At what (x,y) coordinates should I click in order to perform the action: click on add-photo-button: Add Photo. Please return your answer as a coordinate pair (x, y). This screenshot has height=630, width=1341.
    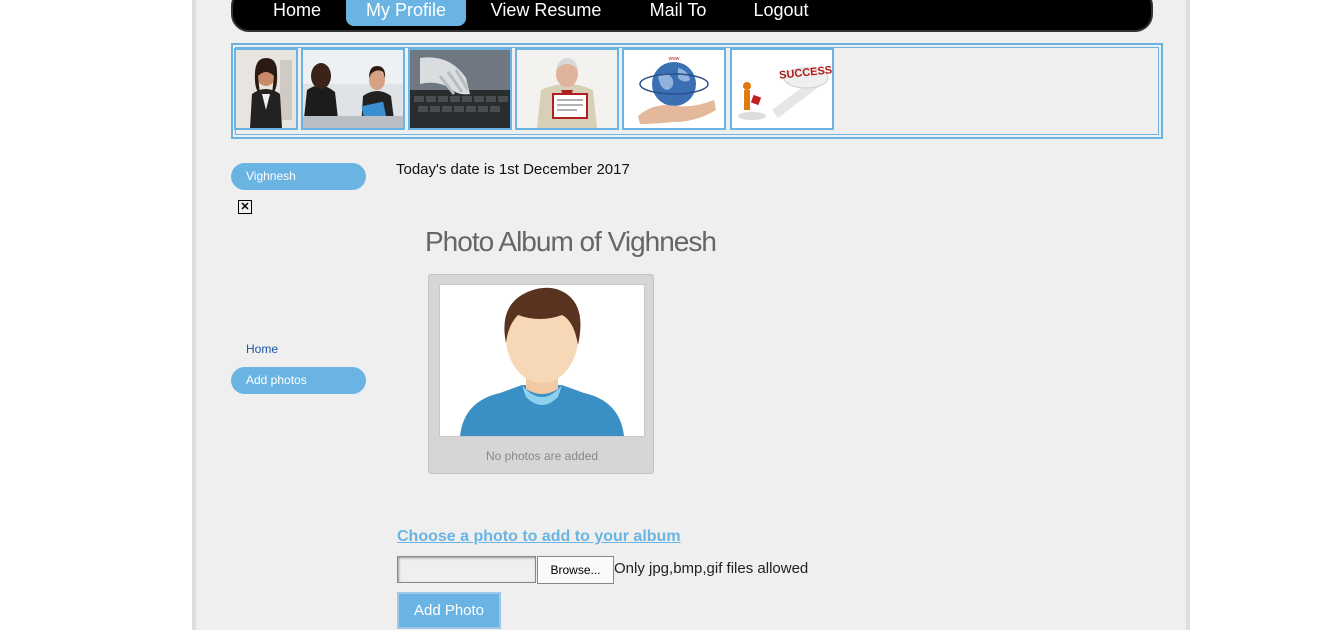
    Looking at the image, I should click on (449, 610).